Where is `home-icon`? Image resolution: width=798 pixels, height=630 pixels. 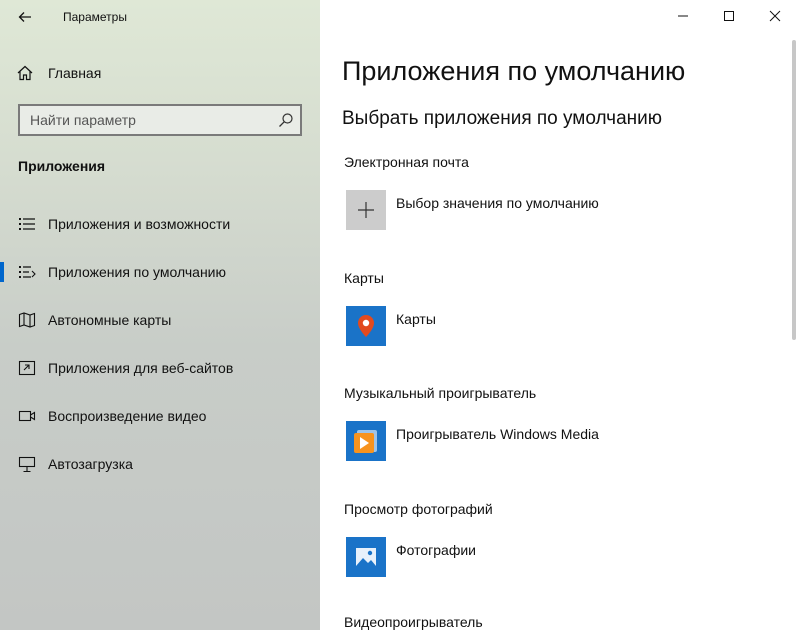 home-icon is located at coordinates (25, 73).